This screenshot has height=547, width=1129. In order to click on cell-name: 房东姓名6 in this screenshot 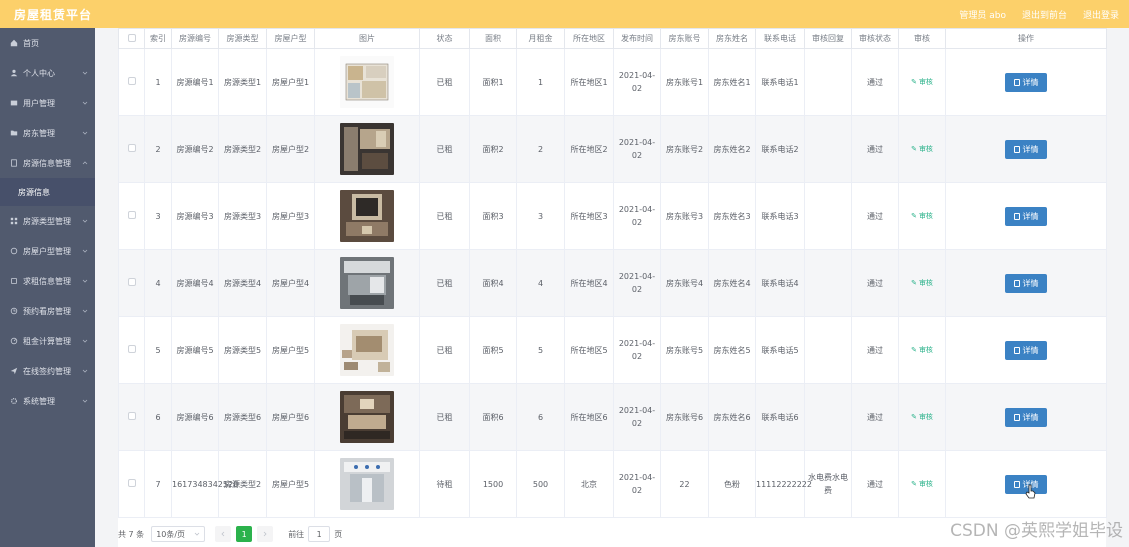, I will do `click(732, 417)`.